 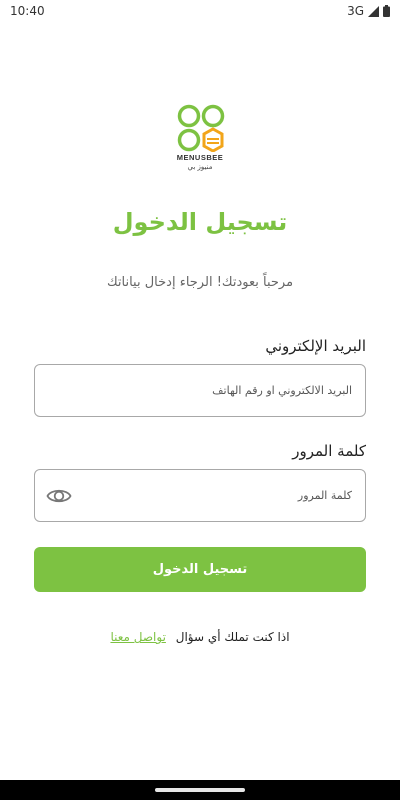 What do you see at coordinates (386, 11) in the screenshot?
I see `battery-icon` at bounding box center [386, 11].